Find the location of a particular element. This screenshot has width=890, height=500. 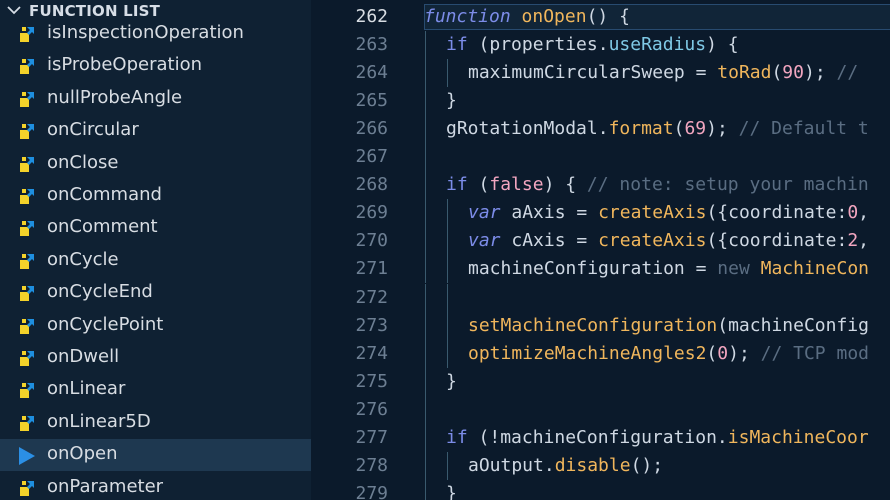

function-list-item: nullProbeAngle is located at coordinates (155, 99).